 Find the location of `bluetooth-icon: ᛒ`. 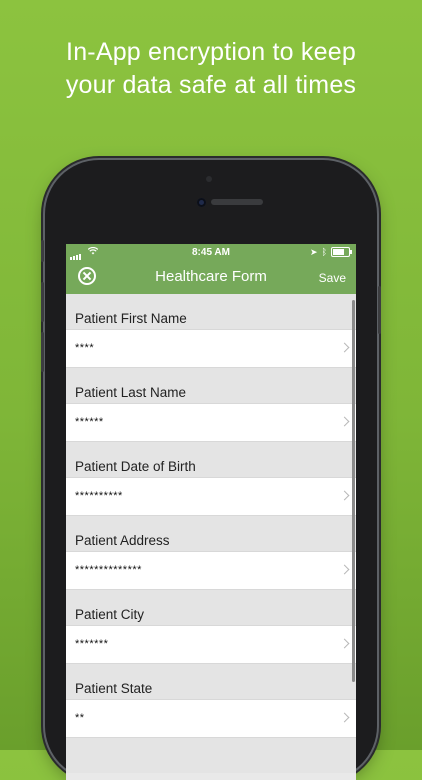

bluetooth-icon: ᛒ is located at coordinates (324, 252).